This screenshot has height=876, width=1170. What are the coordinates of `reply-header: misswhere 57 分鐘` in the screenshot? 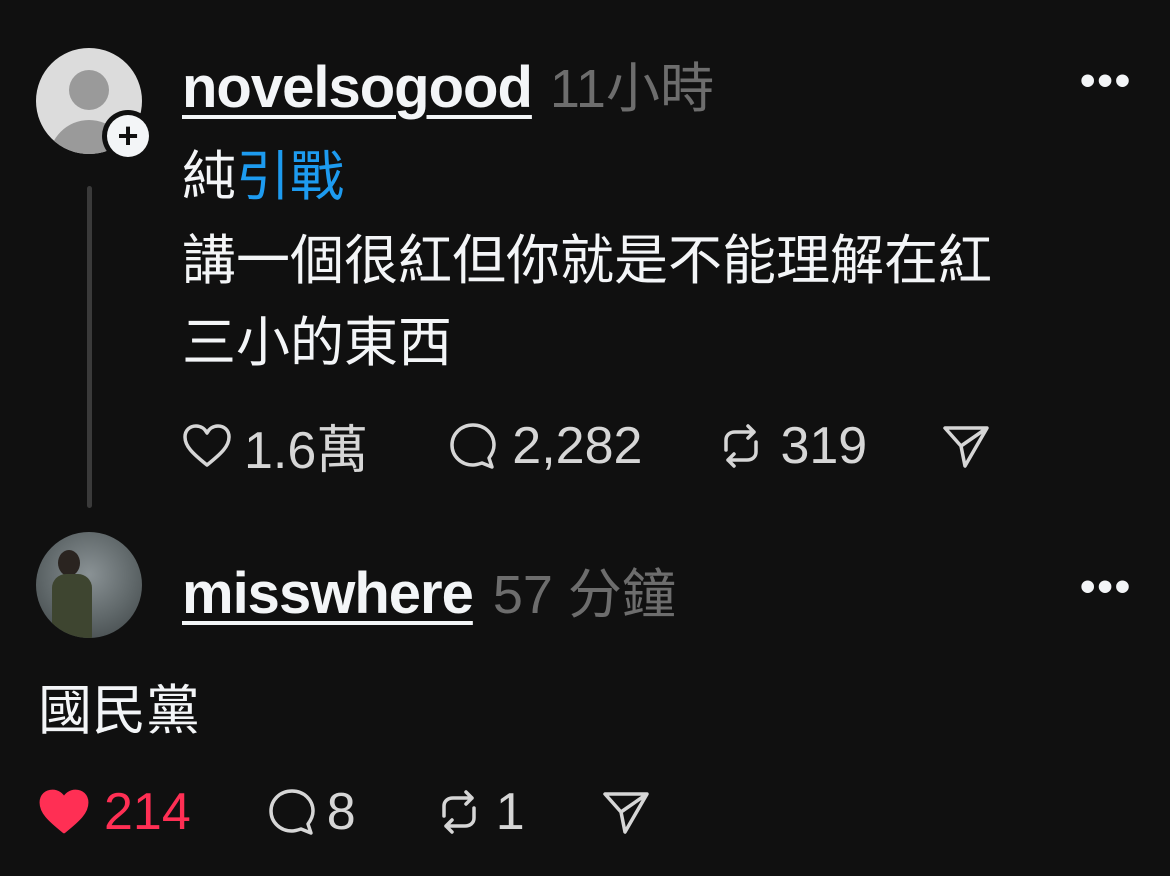 It's located at (429, 589).